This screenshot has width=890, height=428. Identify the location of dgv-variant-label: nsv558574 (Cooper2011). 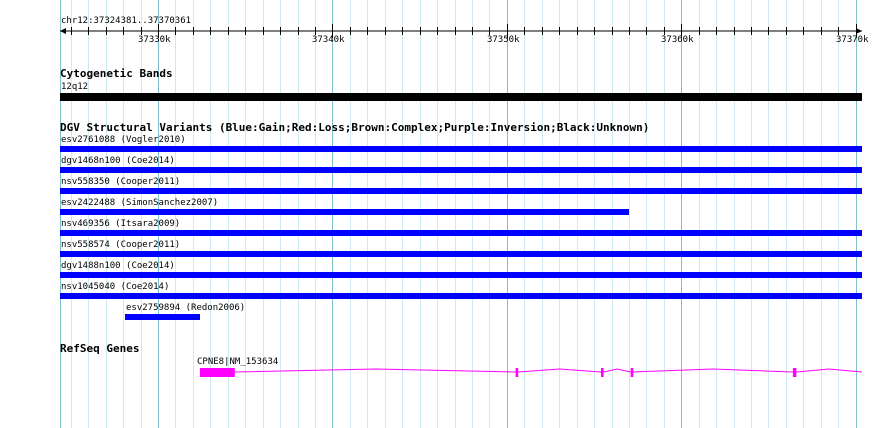
(120, 245).